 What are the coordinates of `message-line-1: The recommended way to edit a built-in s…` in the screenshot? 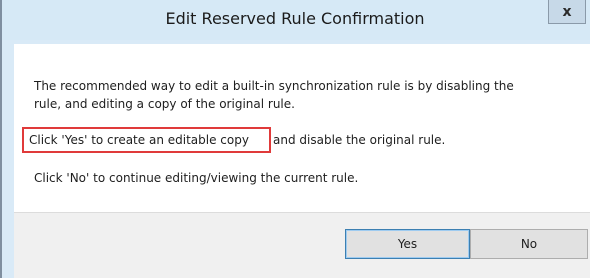 It's located at (274, 86).